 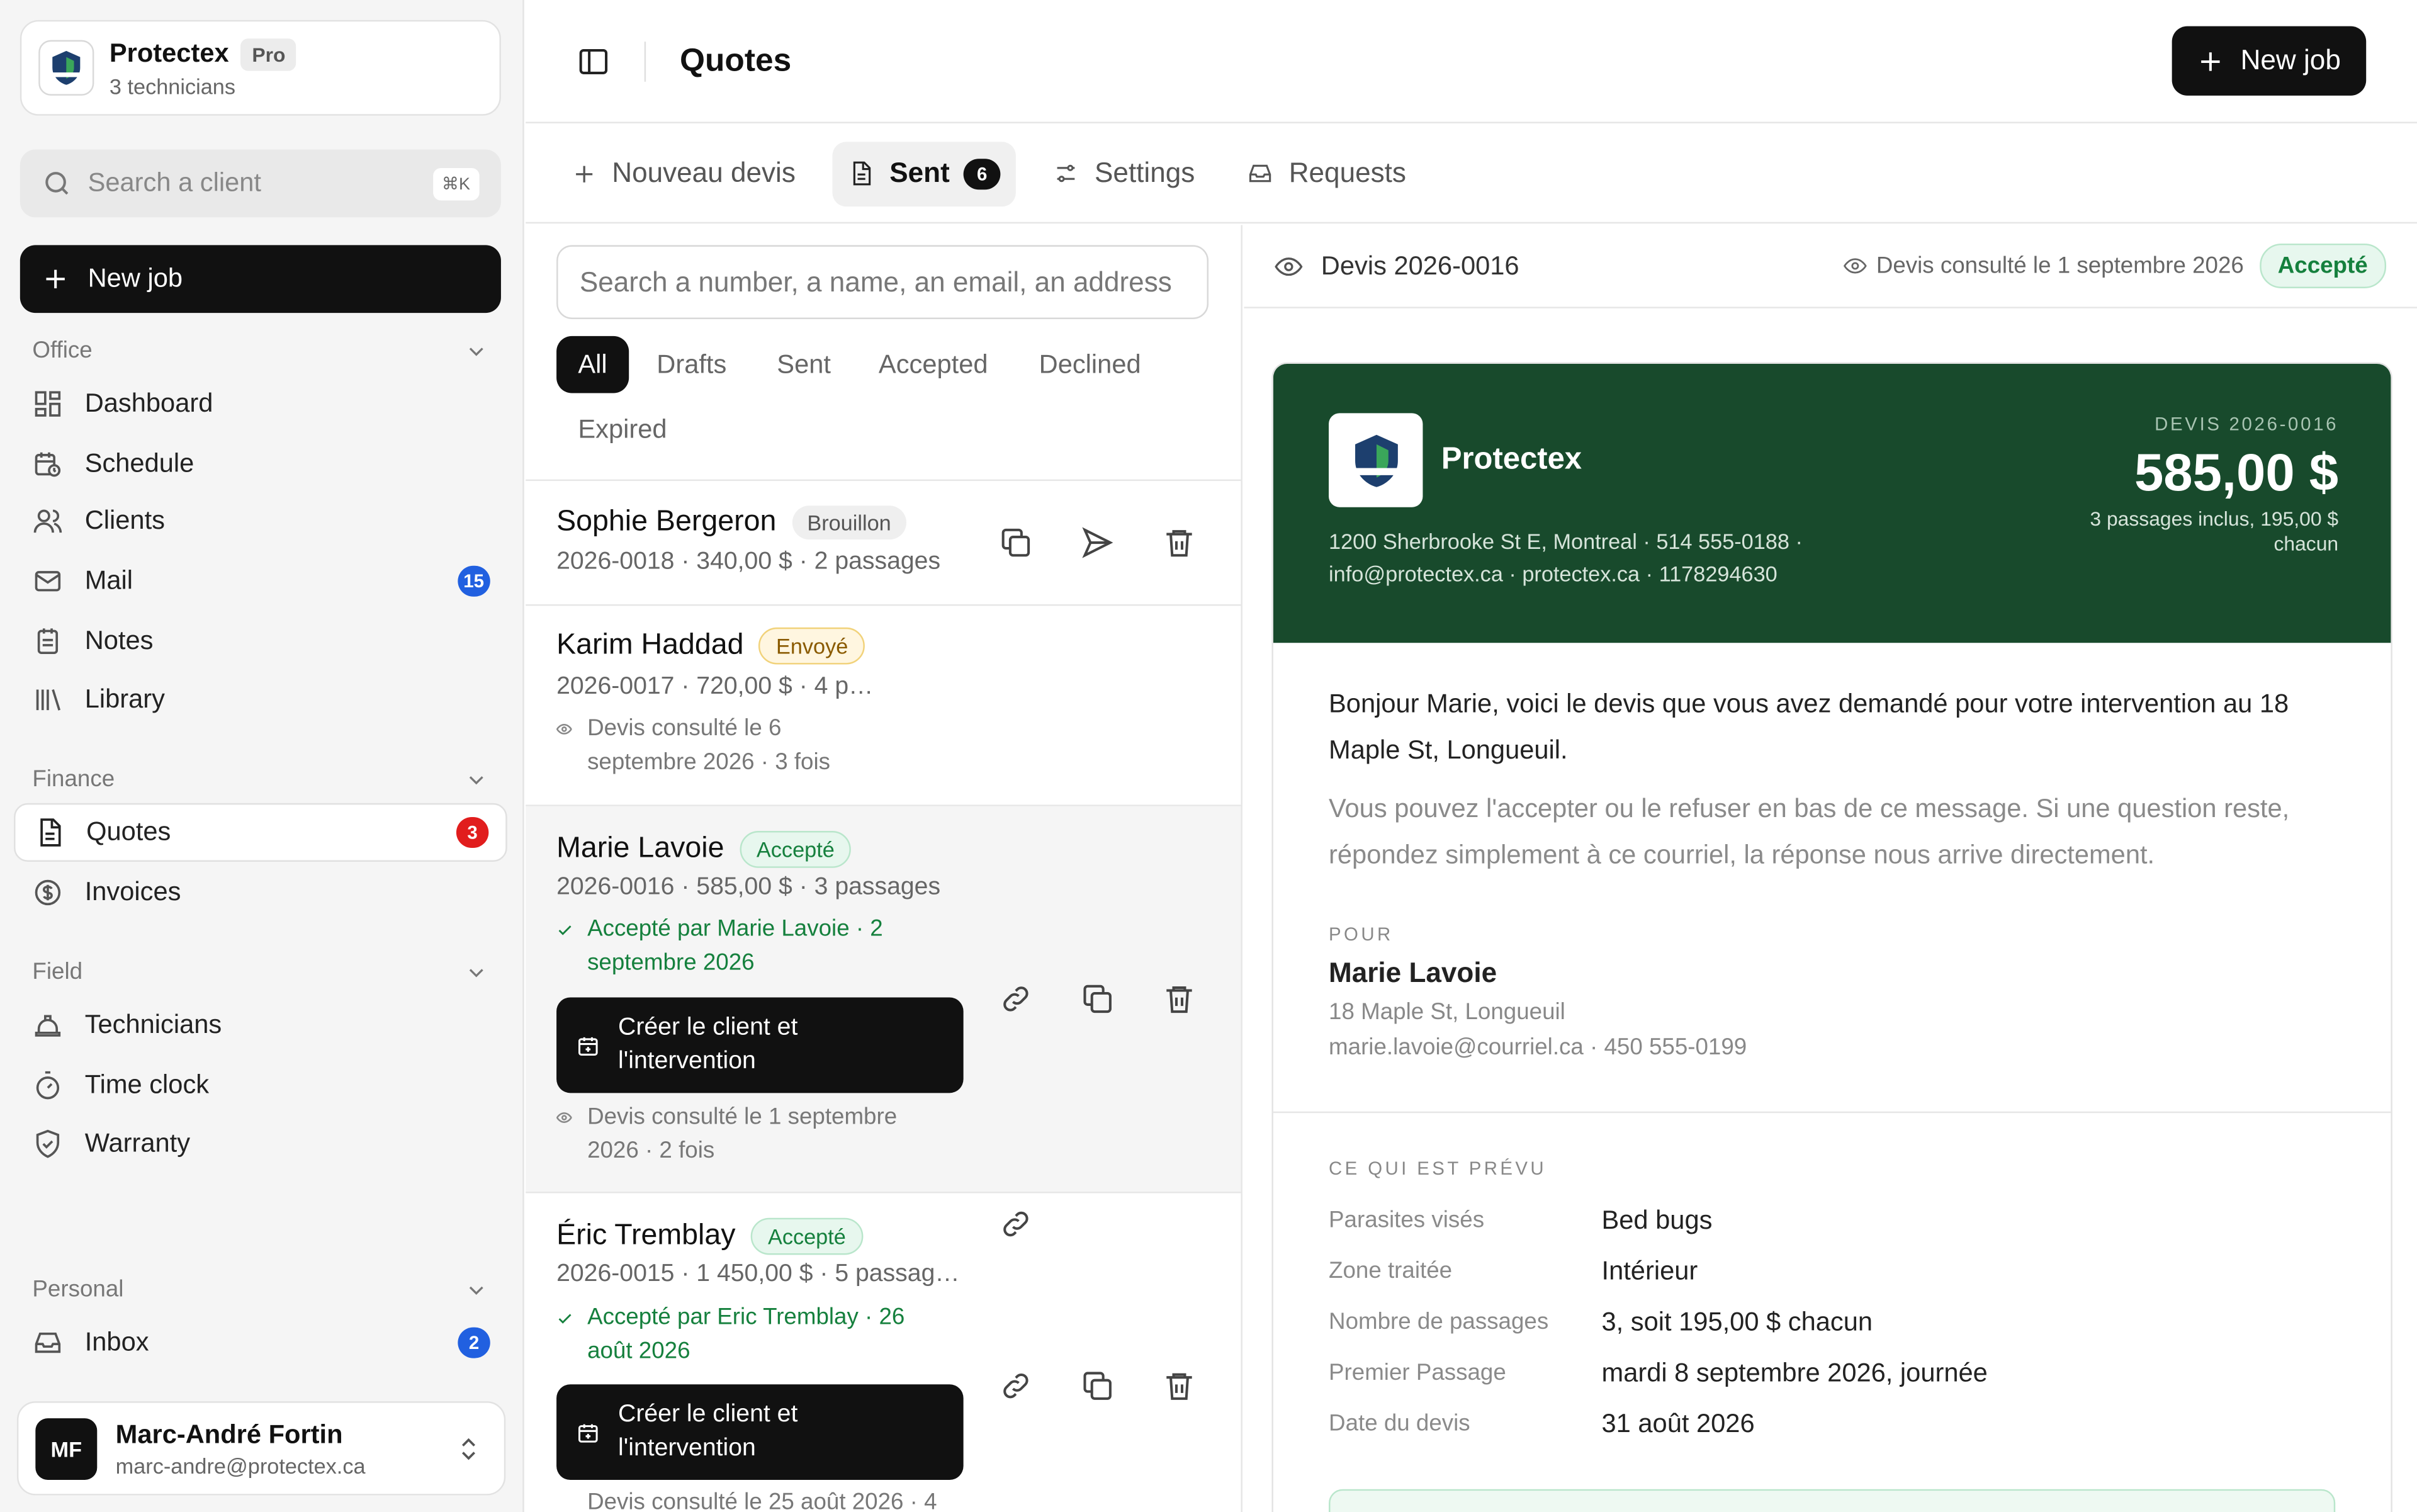 I want to click on sidebar-item-schedule: Schedule, so click(x=260, y=464).